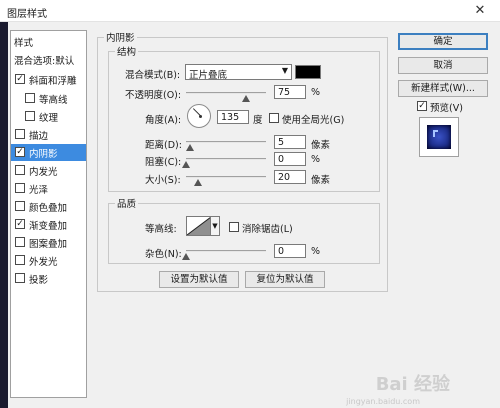 The width and height of the screenshot is (500, 408). What do you see at coordinates (127, 52) in the screenshot?
I see `structure-title: 结构` at bounding box center [127, 52].